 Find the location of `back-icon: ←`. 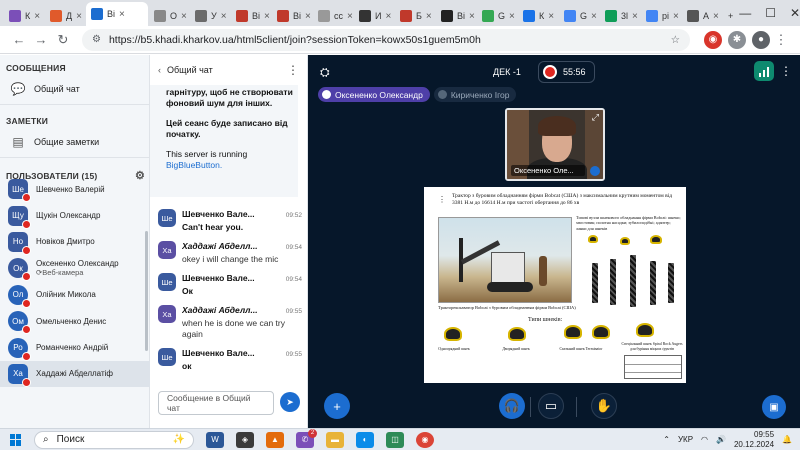

back-icon: ← is located at coordinates (19, 39).